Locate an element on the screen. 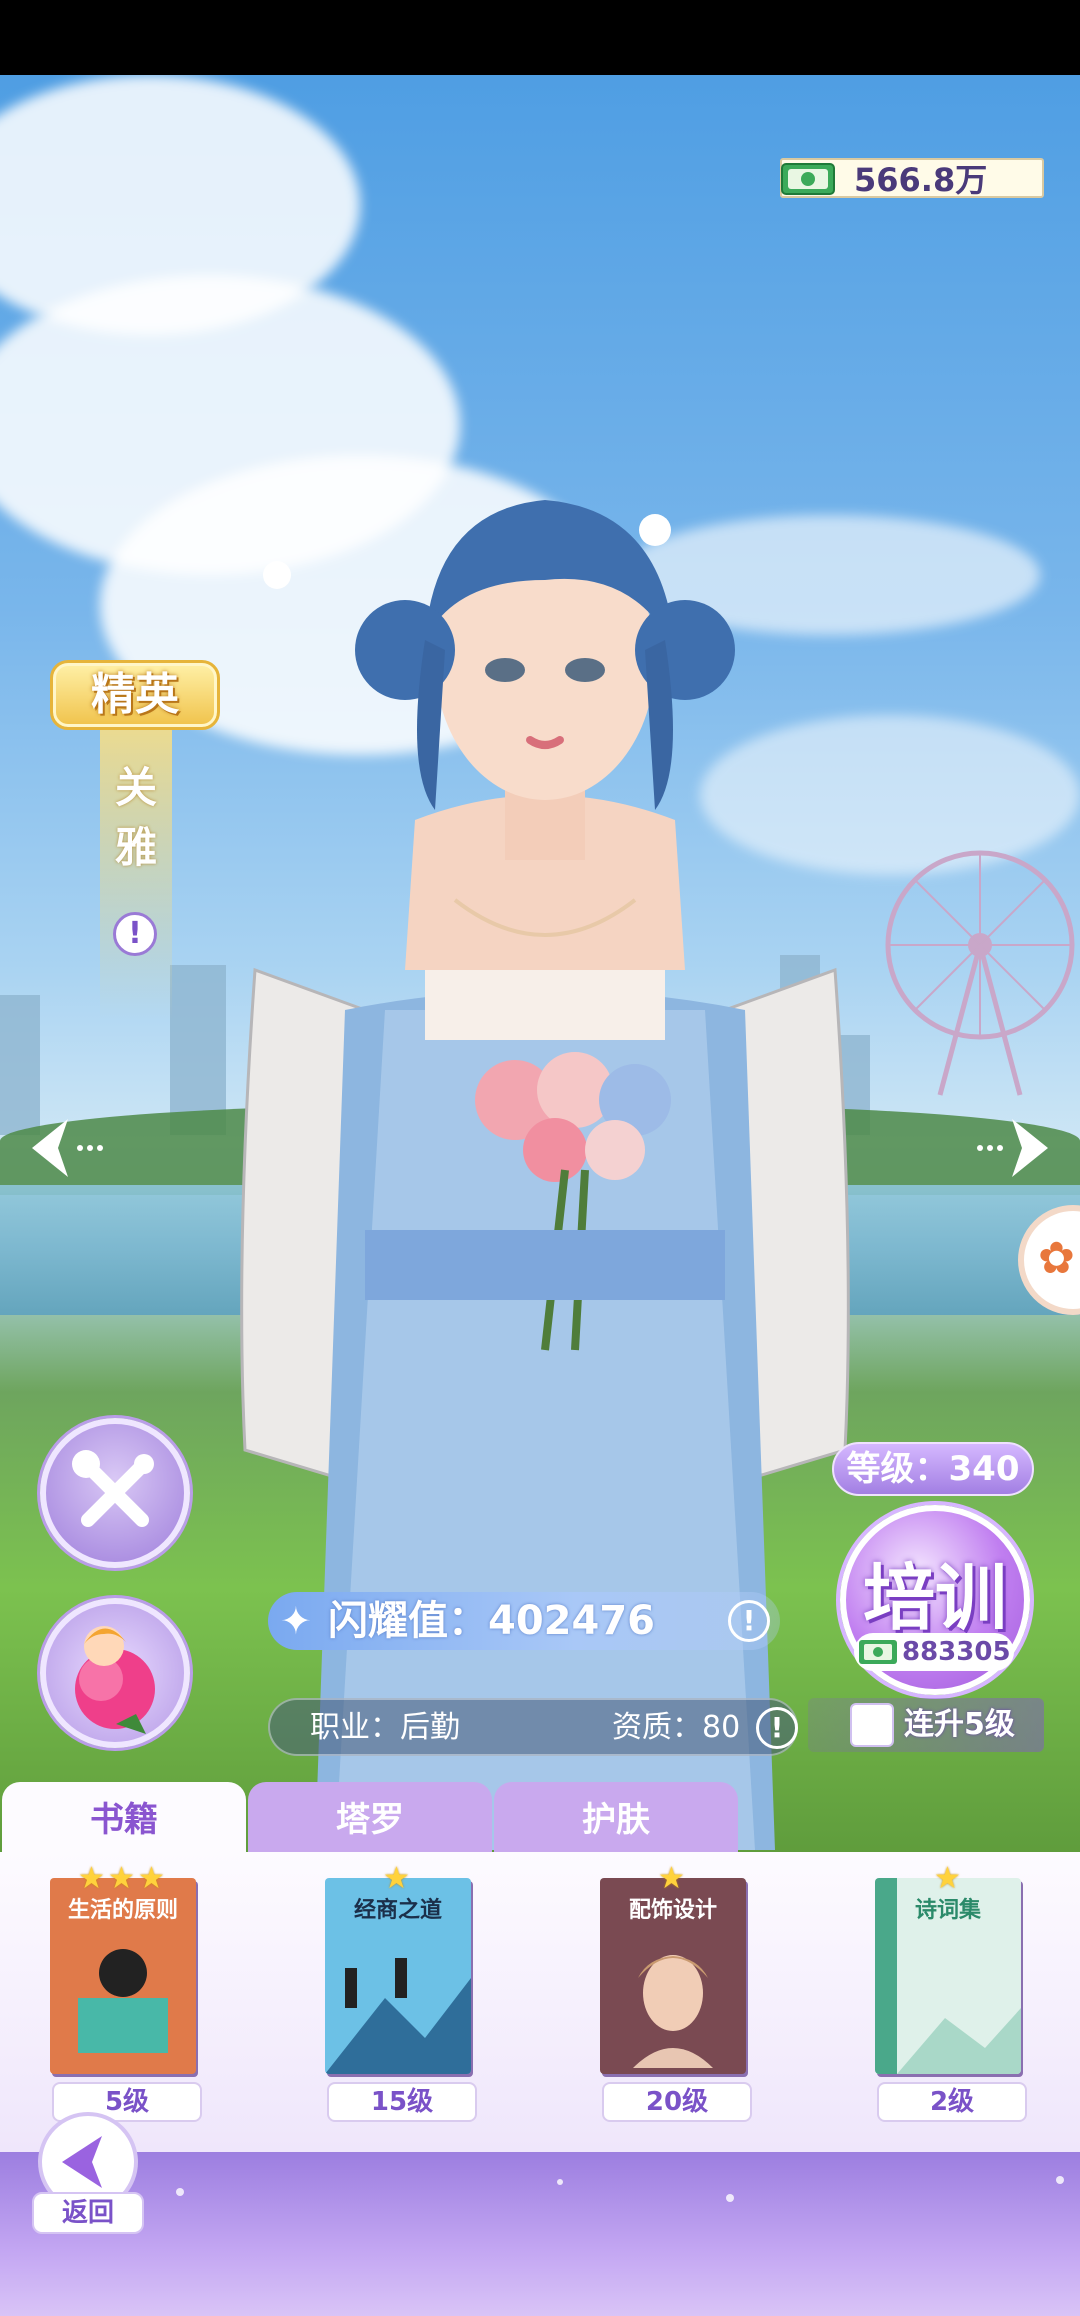  book-star-rating: ★ ★ ★ is located at coordinates (123, 1881).